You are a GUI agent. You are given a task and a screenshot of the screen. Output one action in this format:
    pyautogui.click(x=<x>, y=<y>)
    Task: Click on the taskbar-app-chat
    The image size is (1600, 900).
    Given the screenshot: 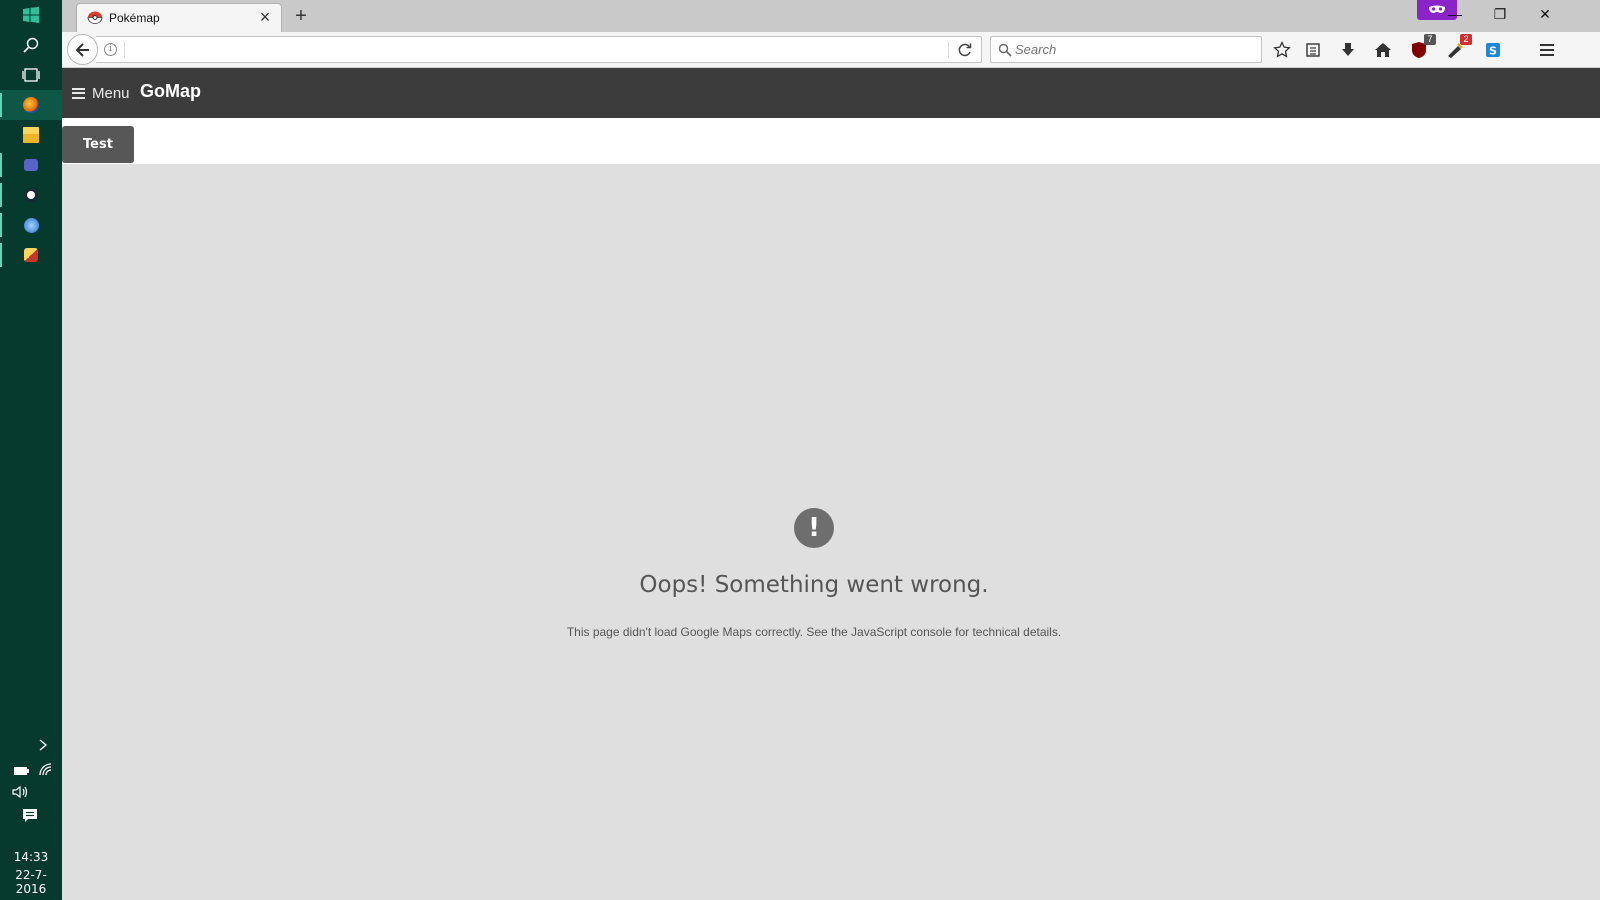 What is the action you would take?
    pyautogui.click(x=31, y=165)
    